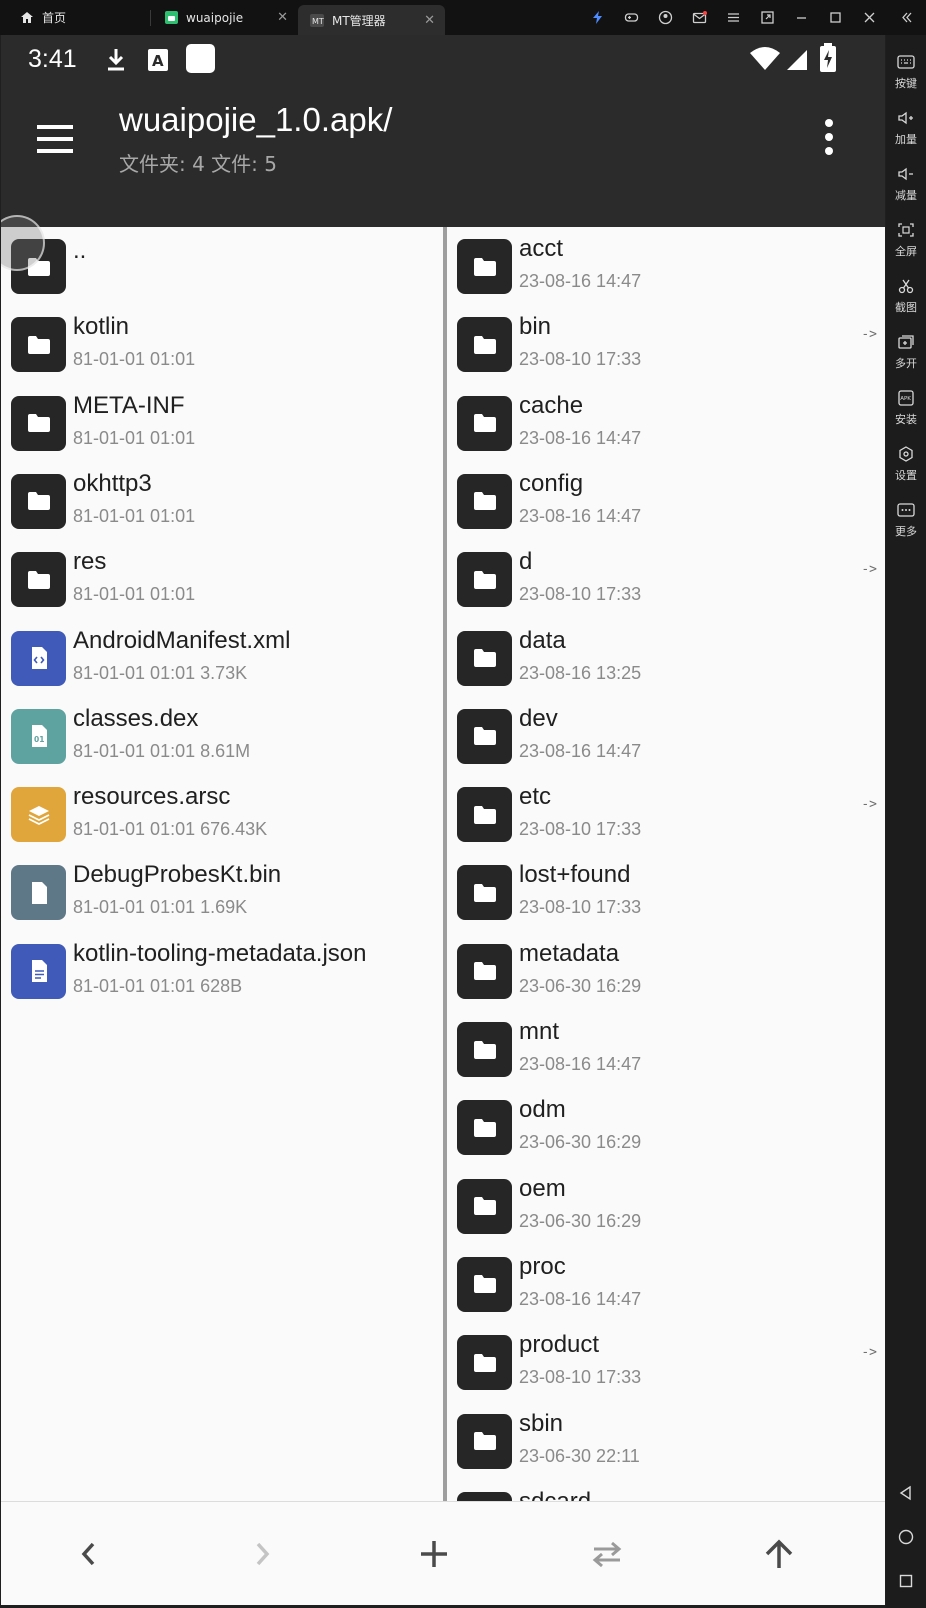 The image size is (926, 1608). I want to click on file-list-item: data 23-08-16 13:25, so click(666, 658).